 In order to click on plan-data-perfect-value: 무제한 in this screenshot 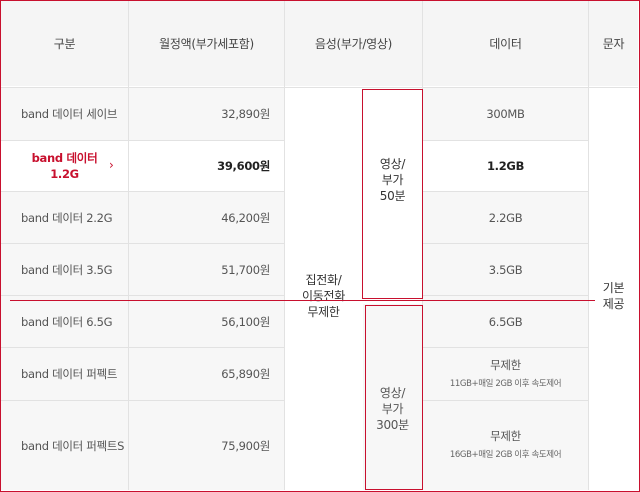, I will do `click(505, 364)`.